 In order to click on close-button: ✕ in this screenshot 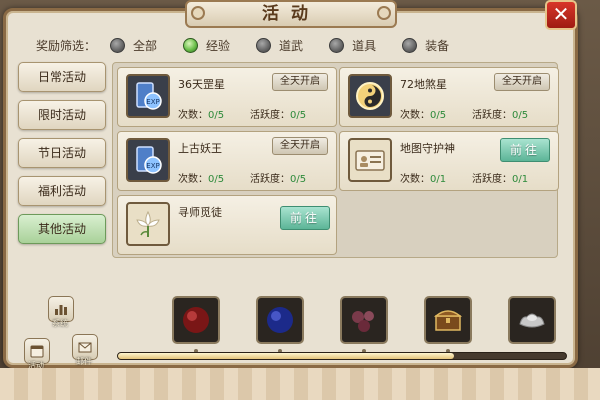, I will do `click(561, 15)`.